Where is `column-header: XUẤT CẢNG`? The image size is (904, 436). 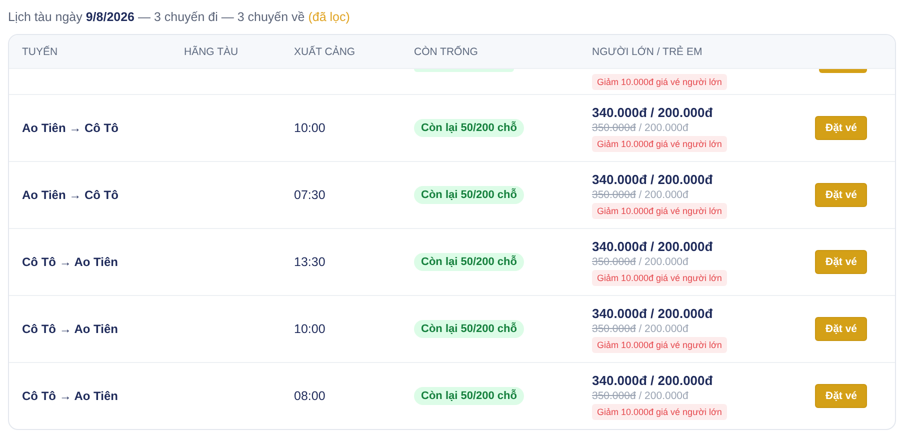
column-header: XUẤT CẢNG is located at coordinates (325, 52).